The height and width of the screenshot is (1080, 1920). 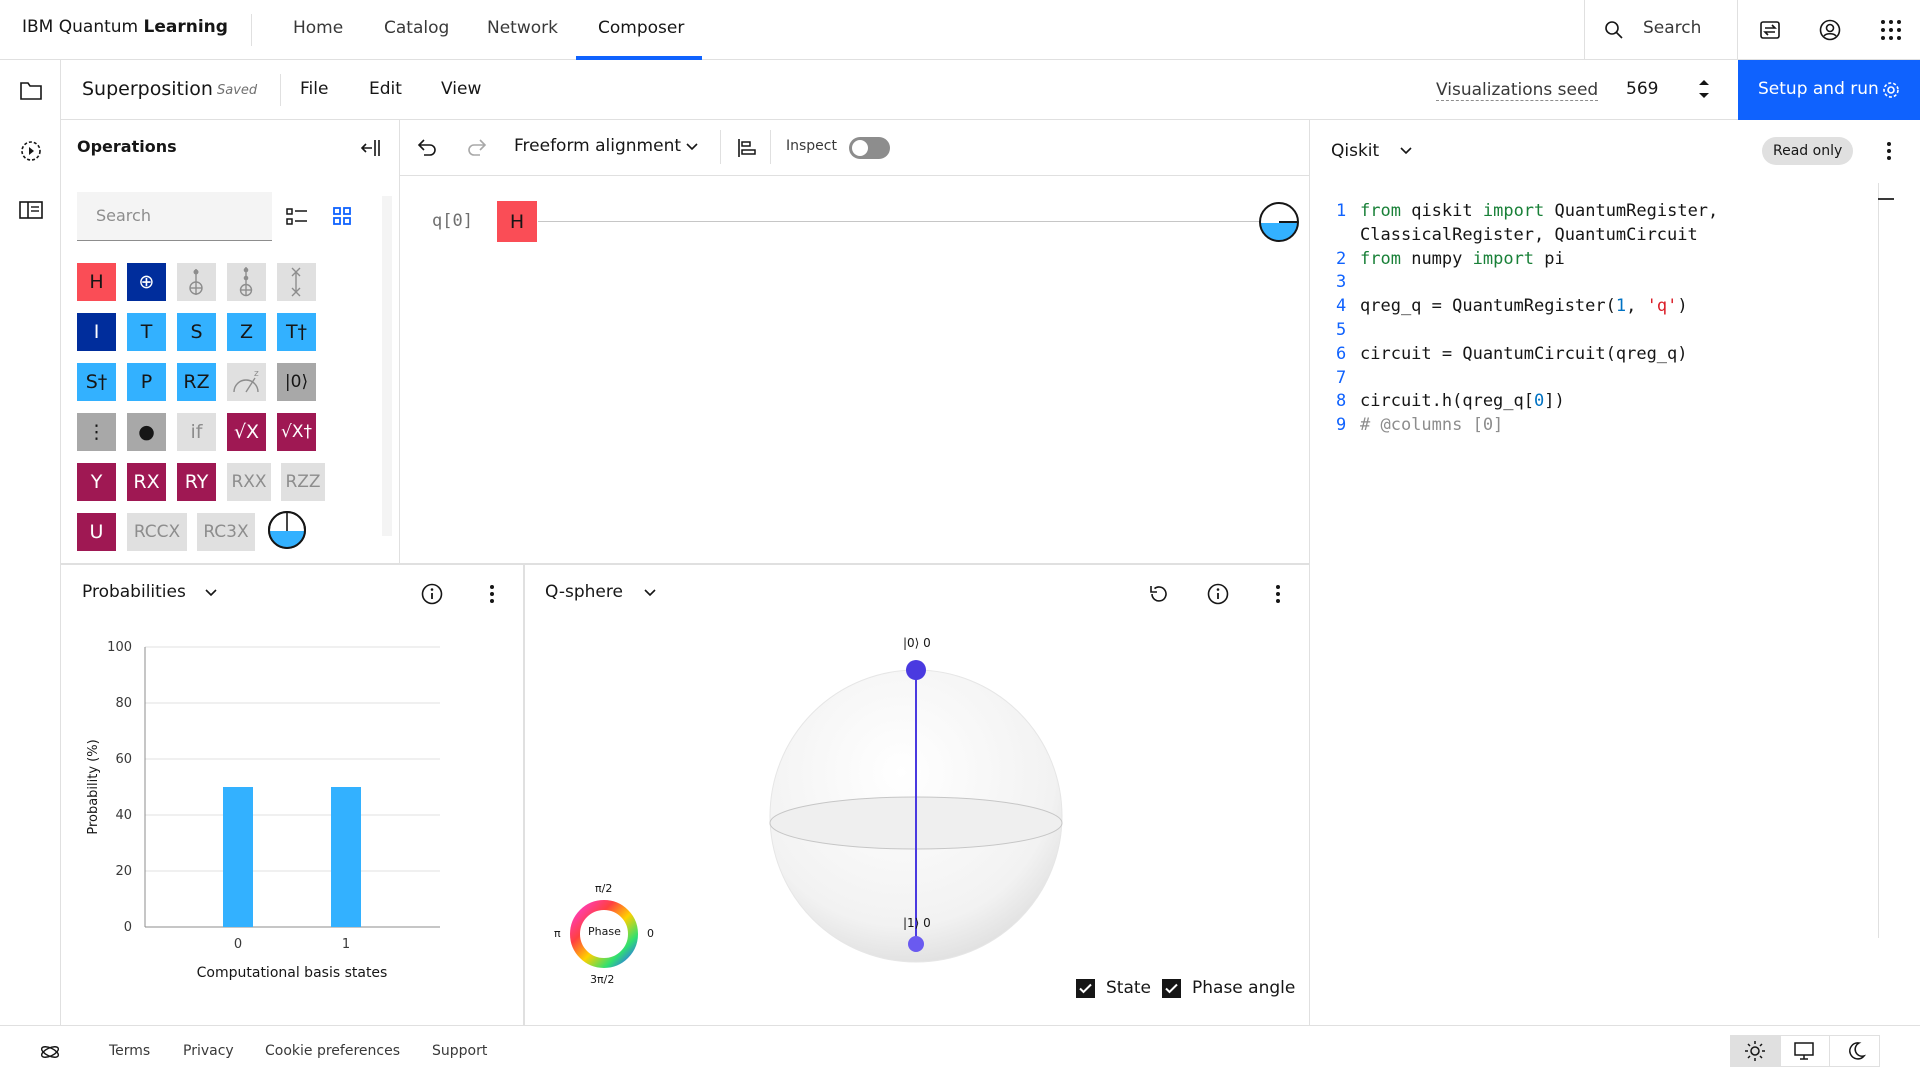 I want to click on gate-i: I, so click(x=96, y=332).